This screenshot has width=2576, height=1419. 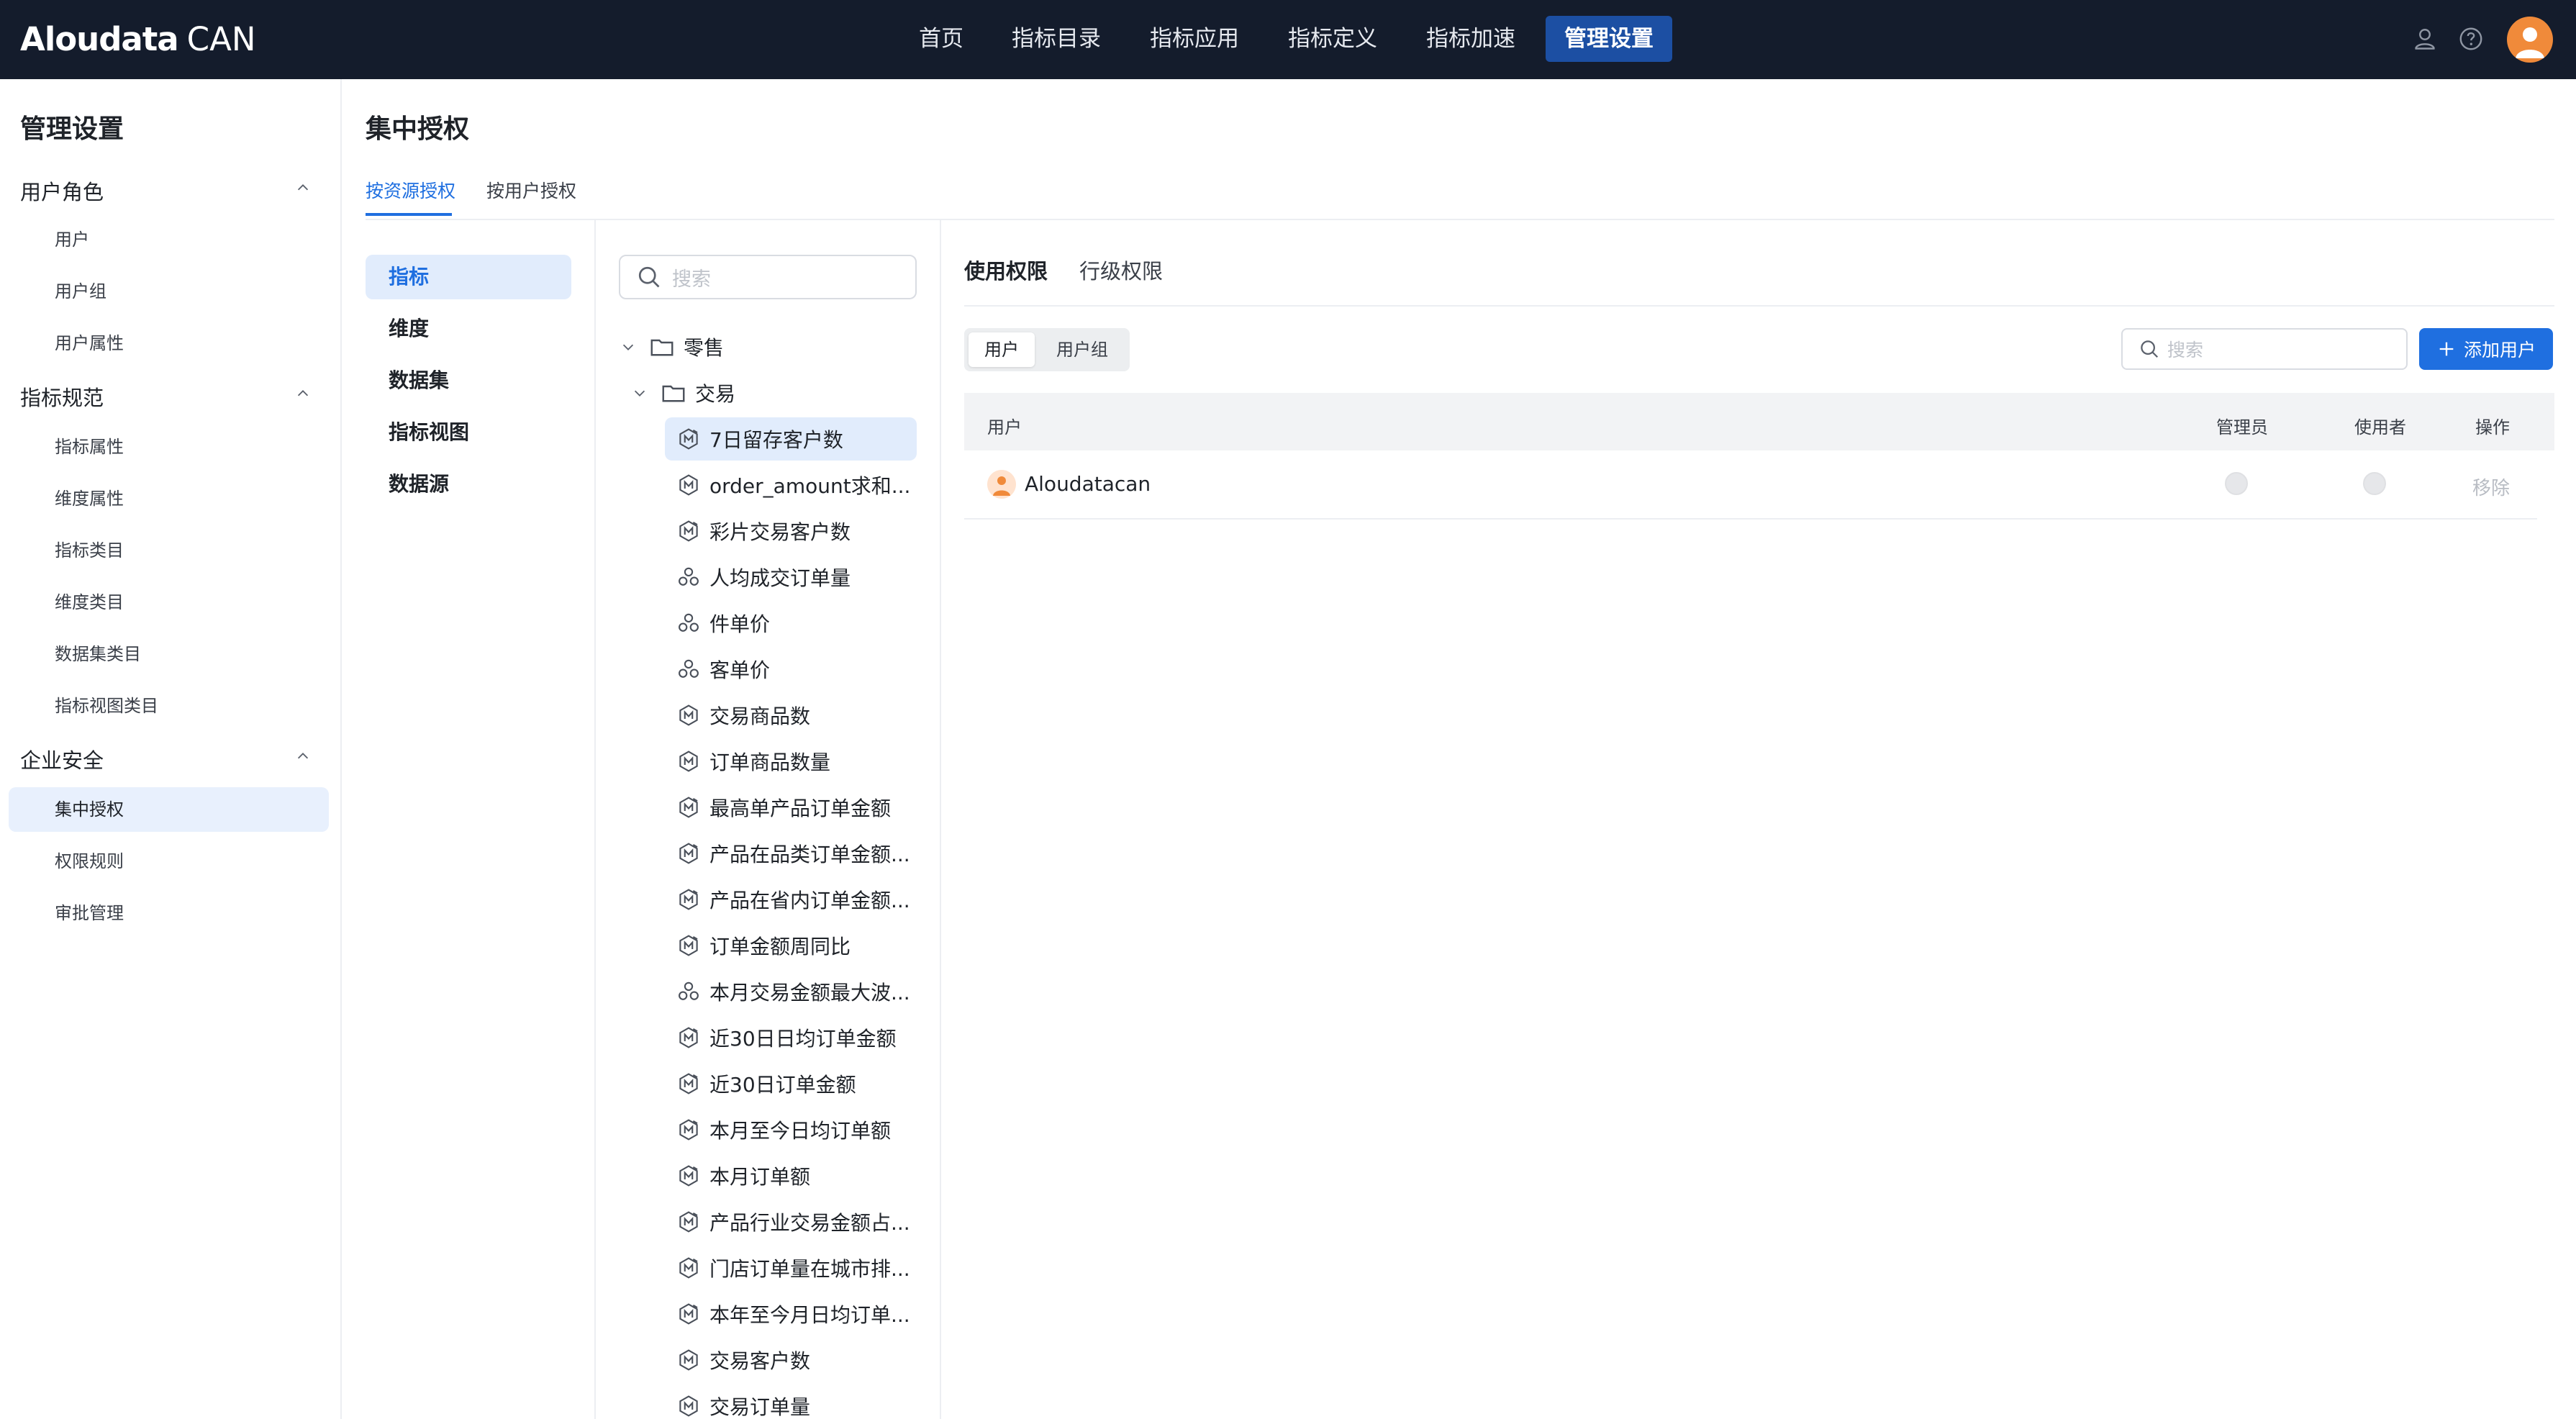 What do you see at coordinates (2492, 427) in the screenshot?
I see `column-header-action: 操作` at bounding box center [2492, 427].